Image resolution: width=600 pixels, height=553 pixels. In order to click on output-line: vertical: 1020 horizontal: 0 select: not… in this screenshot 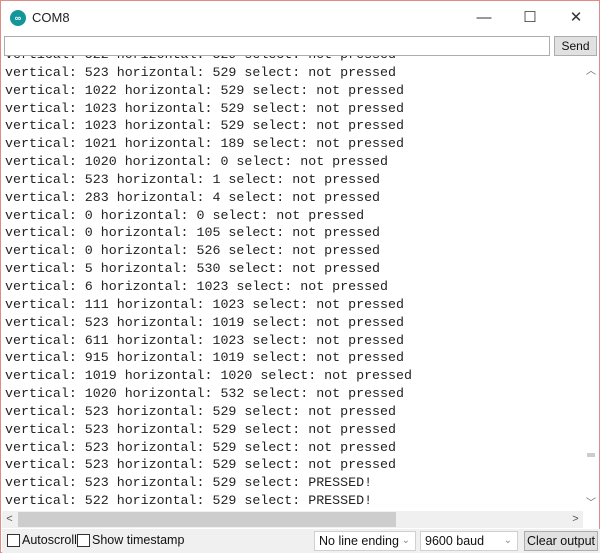, I will do `click(197, 162)`.